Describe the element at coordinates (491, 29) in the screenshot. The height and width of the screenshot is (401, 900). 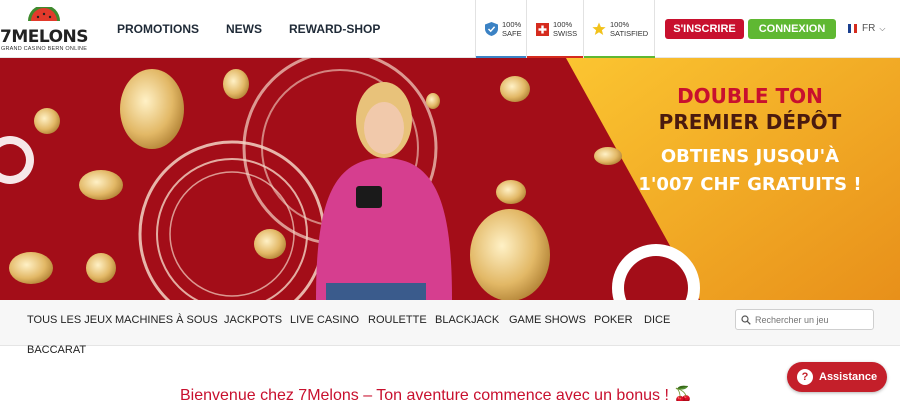
I see `shield-check-icon` at that location.